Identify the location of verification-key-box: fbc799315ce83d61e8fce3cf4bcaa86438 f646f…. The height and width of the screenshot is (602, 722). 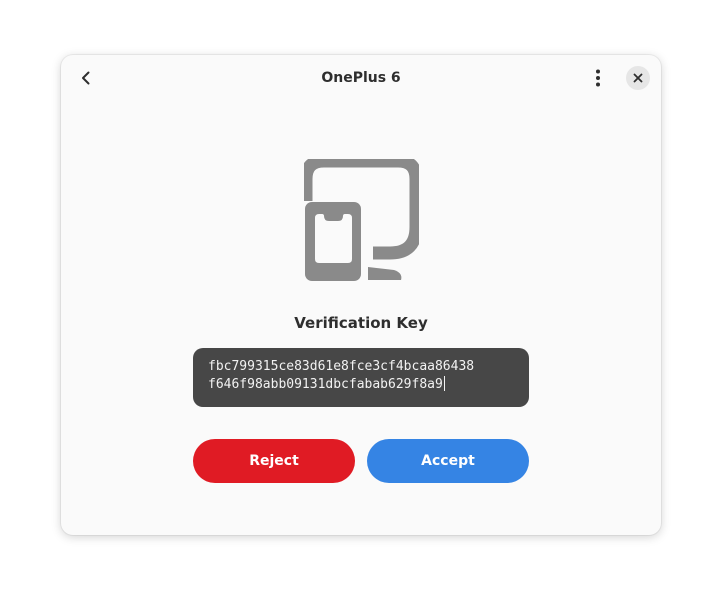
(361, 377).